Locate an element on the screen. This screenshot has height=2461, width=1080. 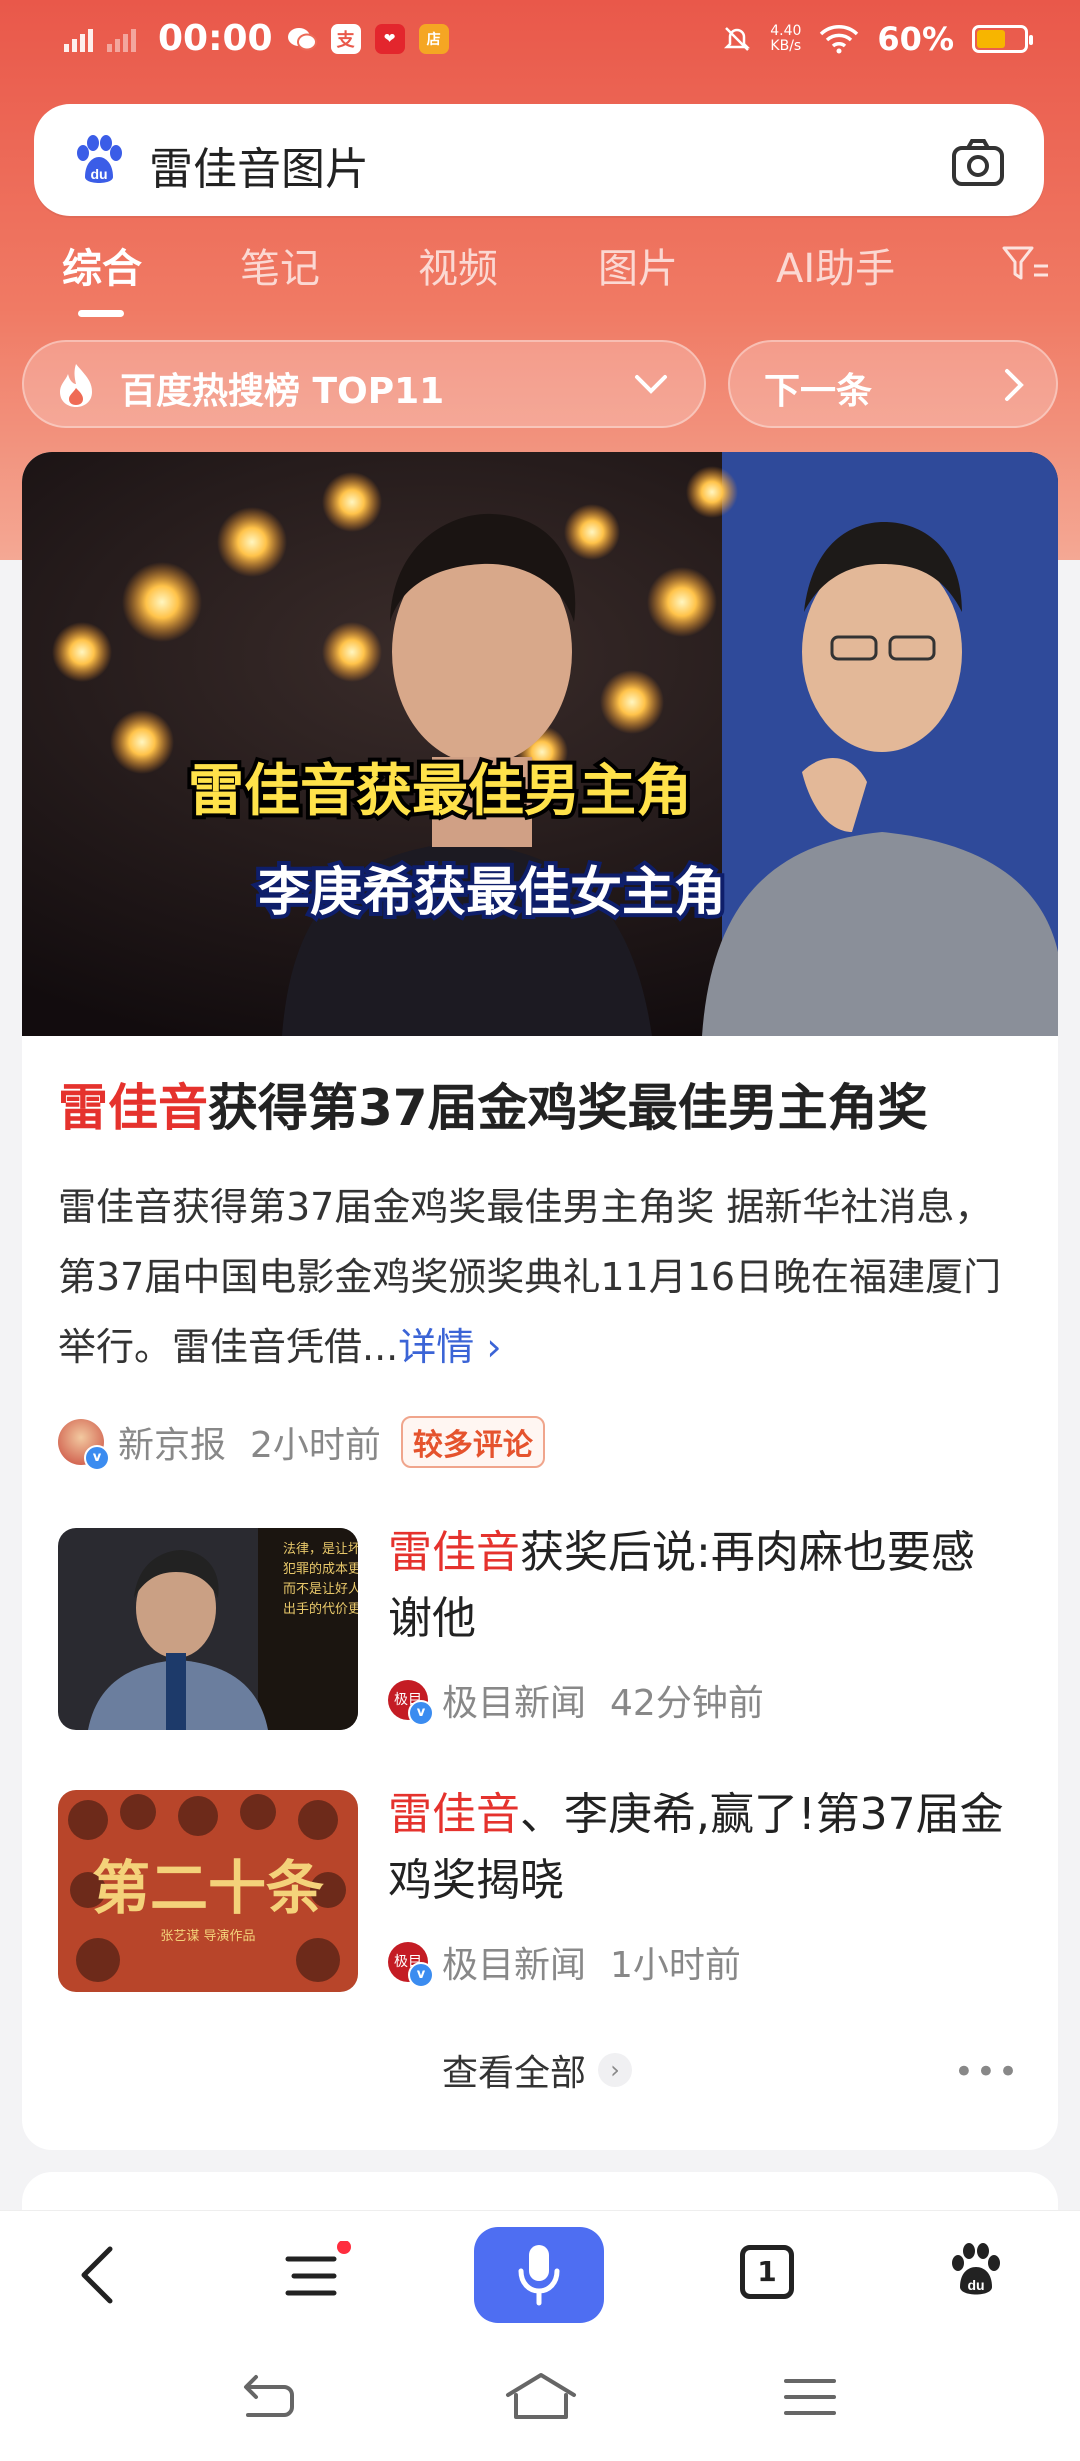
headline-meta: v 新京报 2小时前 较多评论 is located at coordinates (301, 1442).